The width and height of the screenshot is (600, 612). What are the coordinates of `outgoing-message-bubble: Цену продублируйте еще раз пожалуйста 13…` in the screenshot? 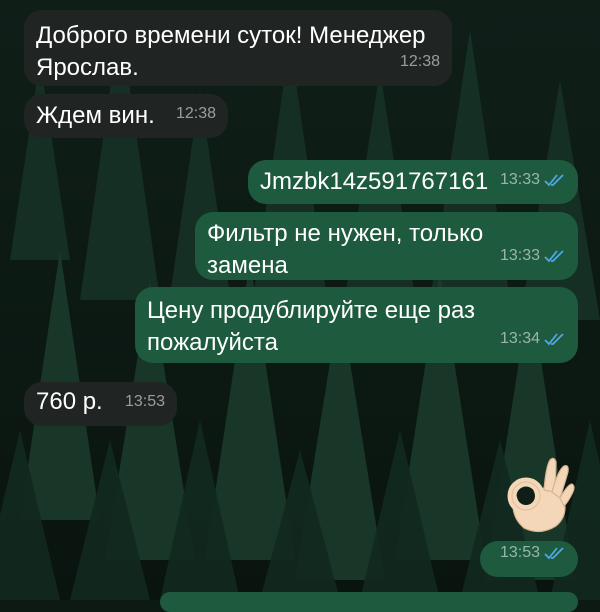 It's located at (356, 325).